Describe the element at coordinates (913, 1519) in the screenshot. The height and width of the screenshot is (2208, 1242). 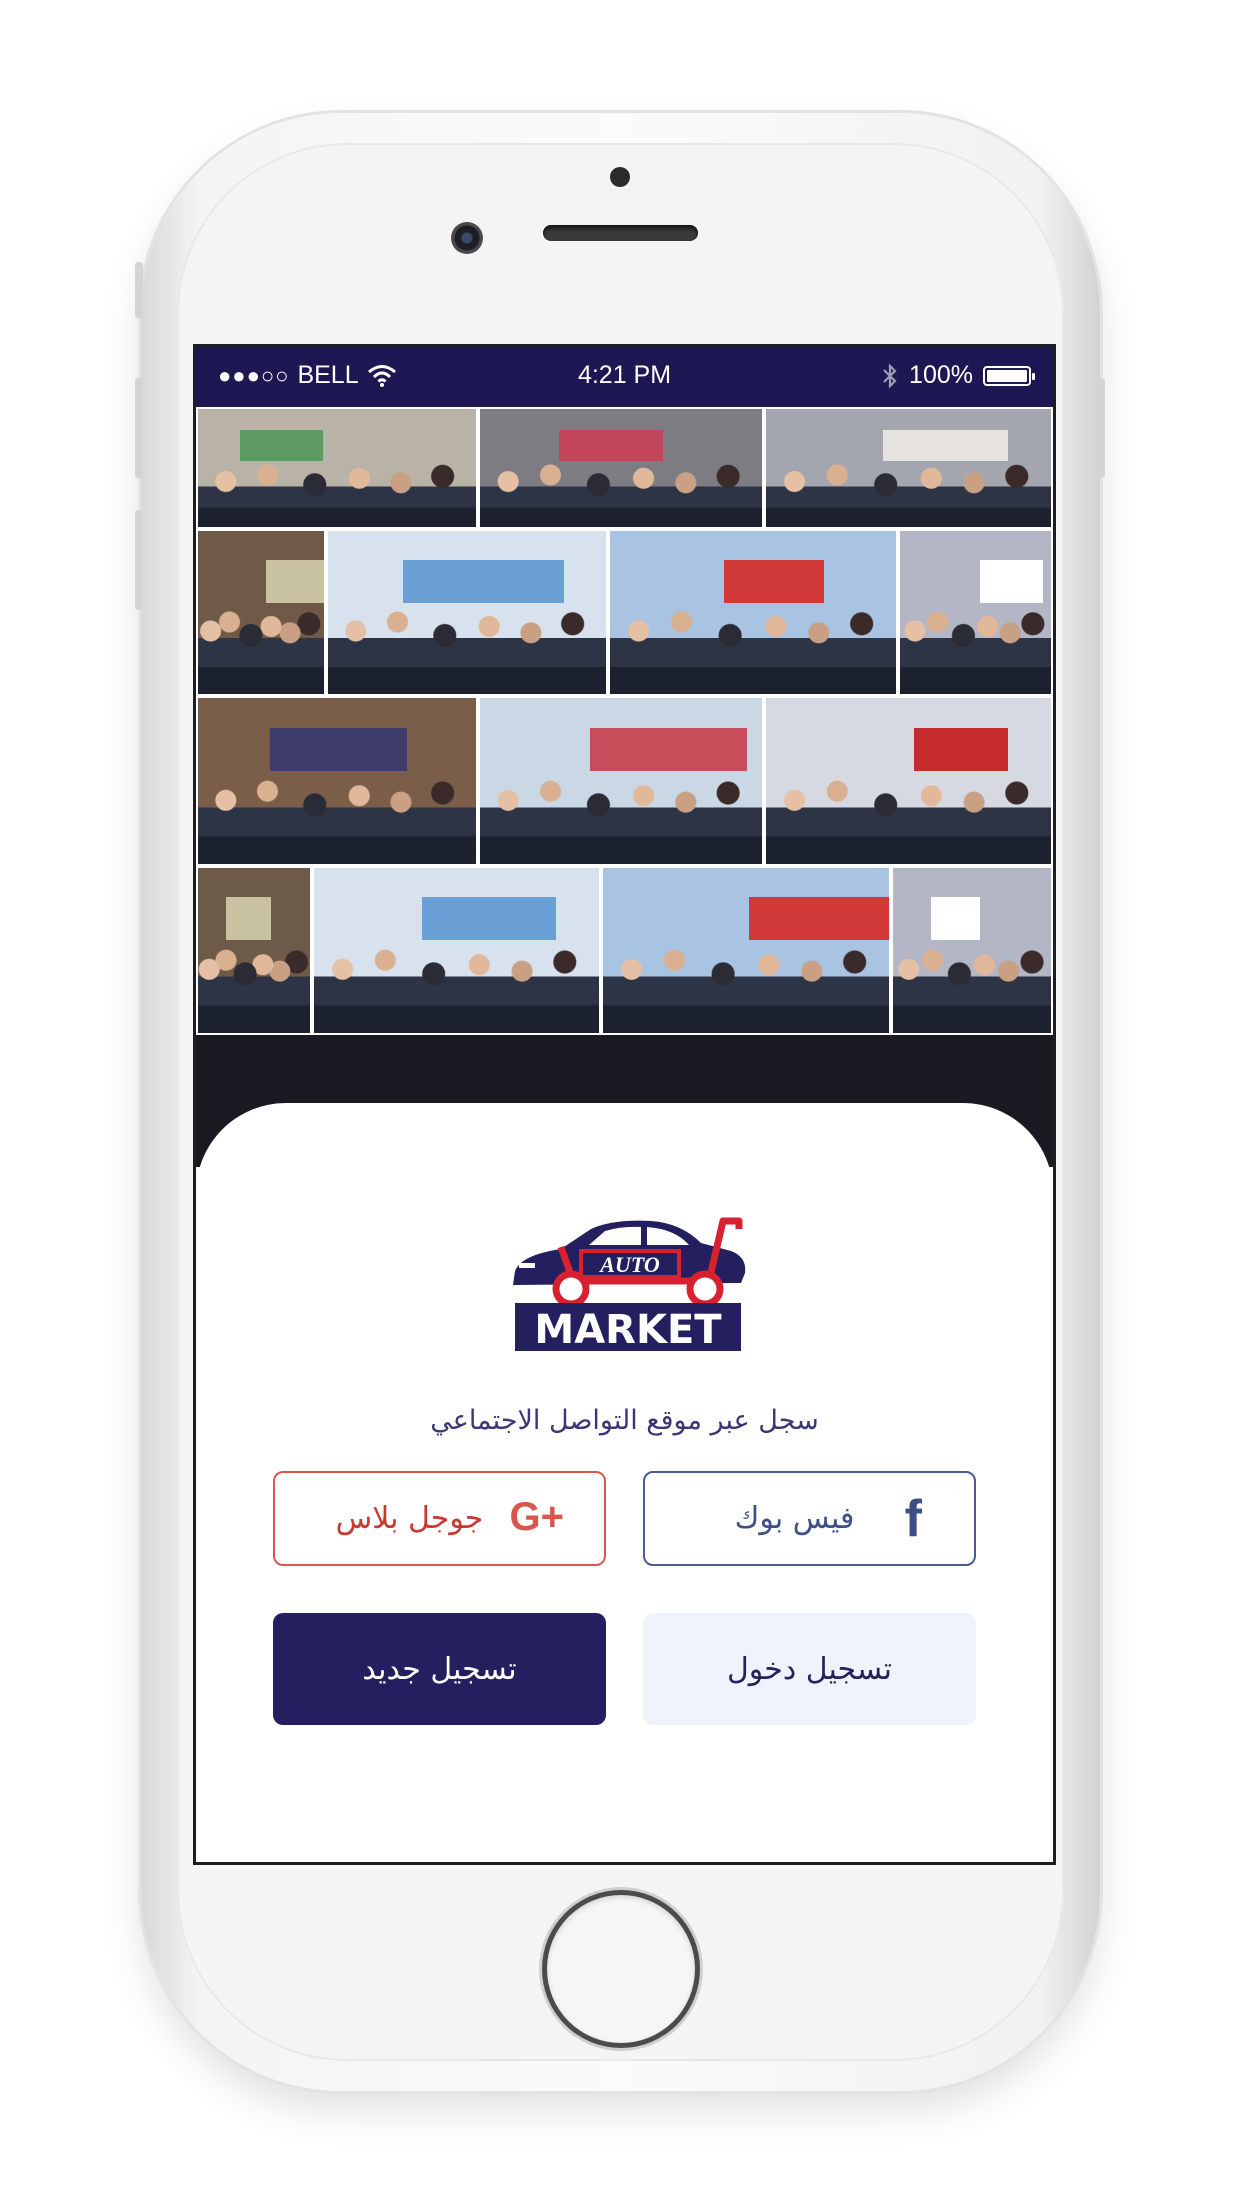
I see `facebook-icon: f` at that location.